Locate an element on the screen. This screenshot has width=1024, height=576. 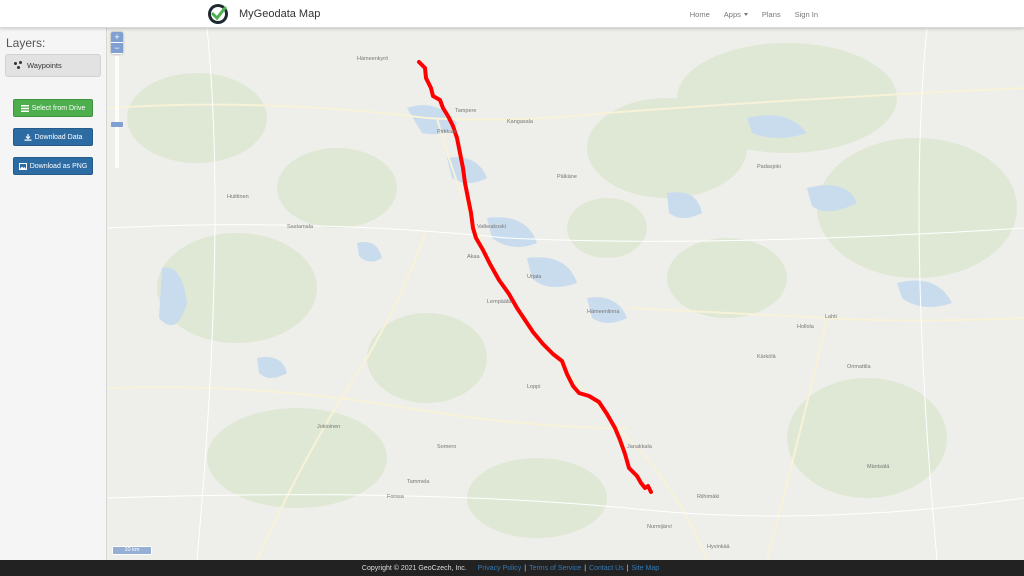
place-label: Loppi is located at coordinates (533, 387).